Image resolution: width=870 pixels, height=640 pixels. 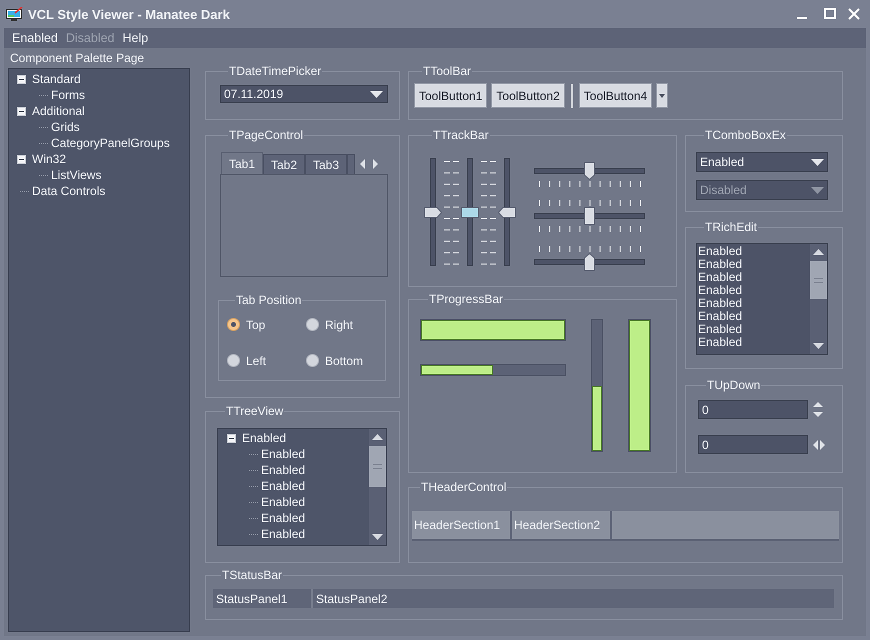 I want to click on radio-label: Top, so click(x=256, y=325).